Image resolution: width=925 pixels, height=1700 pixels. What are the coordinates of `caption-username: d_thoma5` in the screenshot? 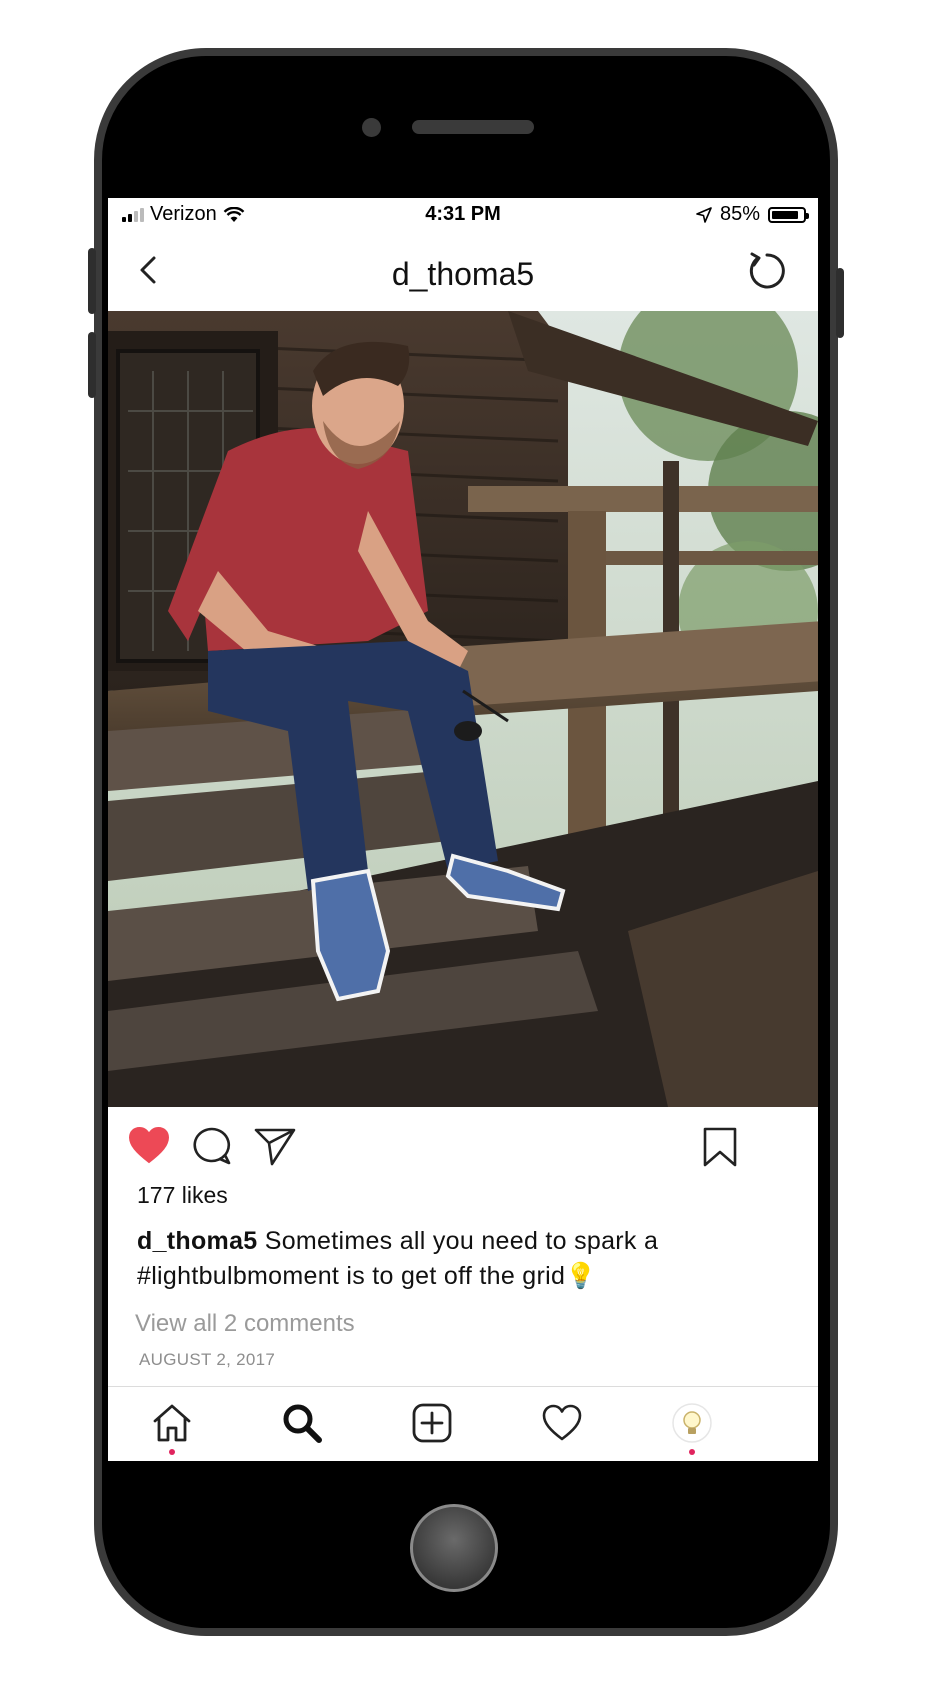 It's located at (197, 1241).